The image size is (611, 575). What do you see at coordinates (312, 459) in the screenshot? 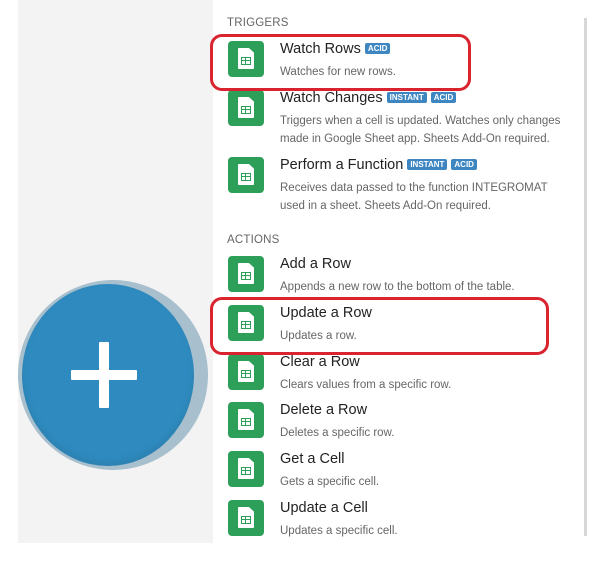
I see `action-title: Get a Cell` at bounding box center [312, 459].